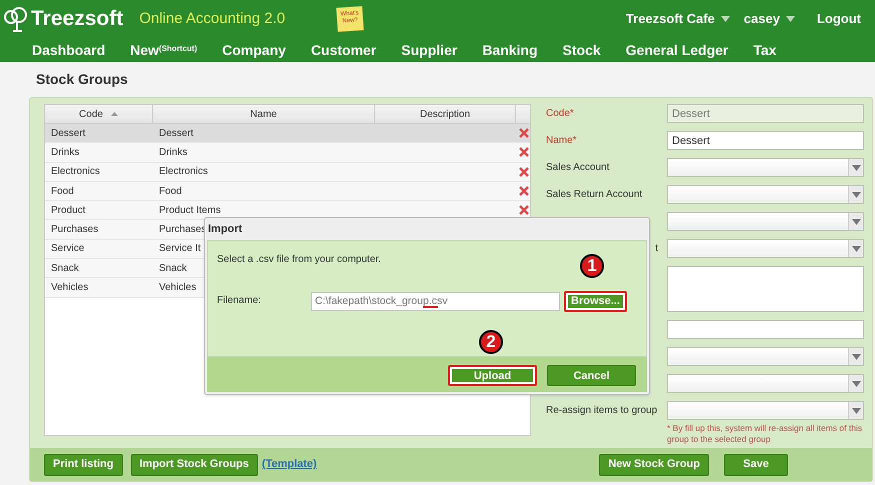 This screenshot has width=875, height=485. I want to click on field-label: Sales Return Account, so click(594, 194).